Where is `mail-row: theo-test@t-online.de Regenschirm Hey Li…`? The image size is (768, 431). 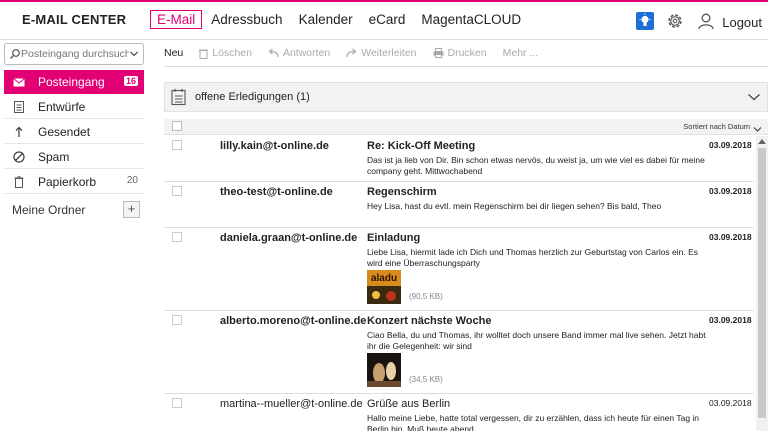
mail-row: theo-test@t-online.de Regenschirm Hey Li… is located at coordinates (459, 205).